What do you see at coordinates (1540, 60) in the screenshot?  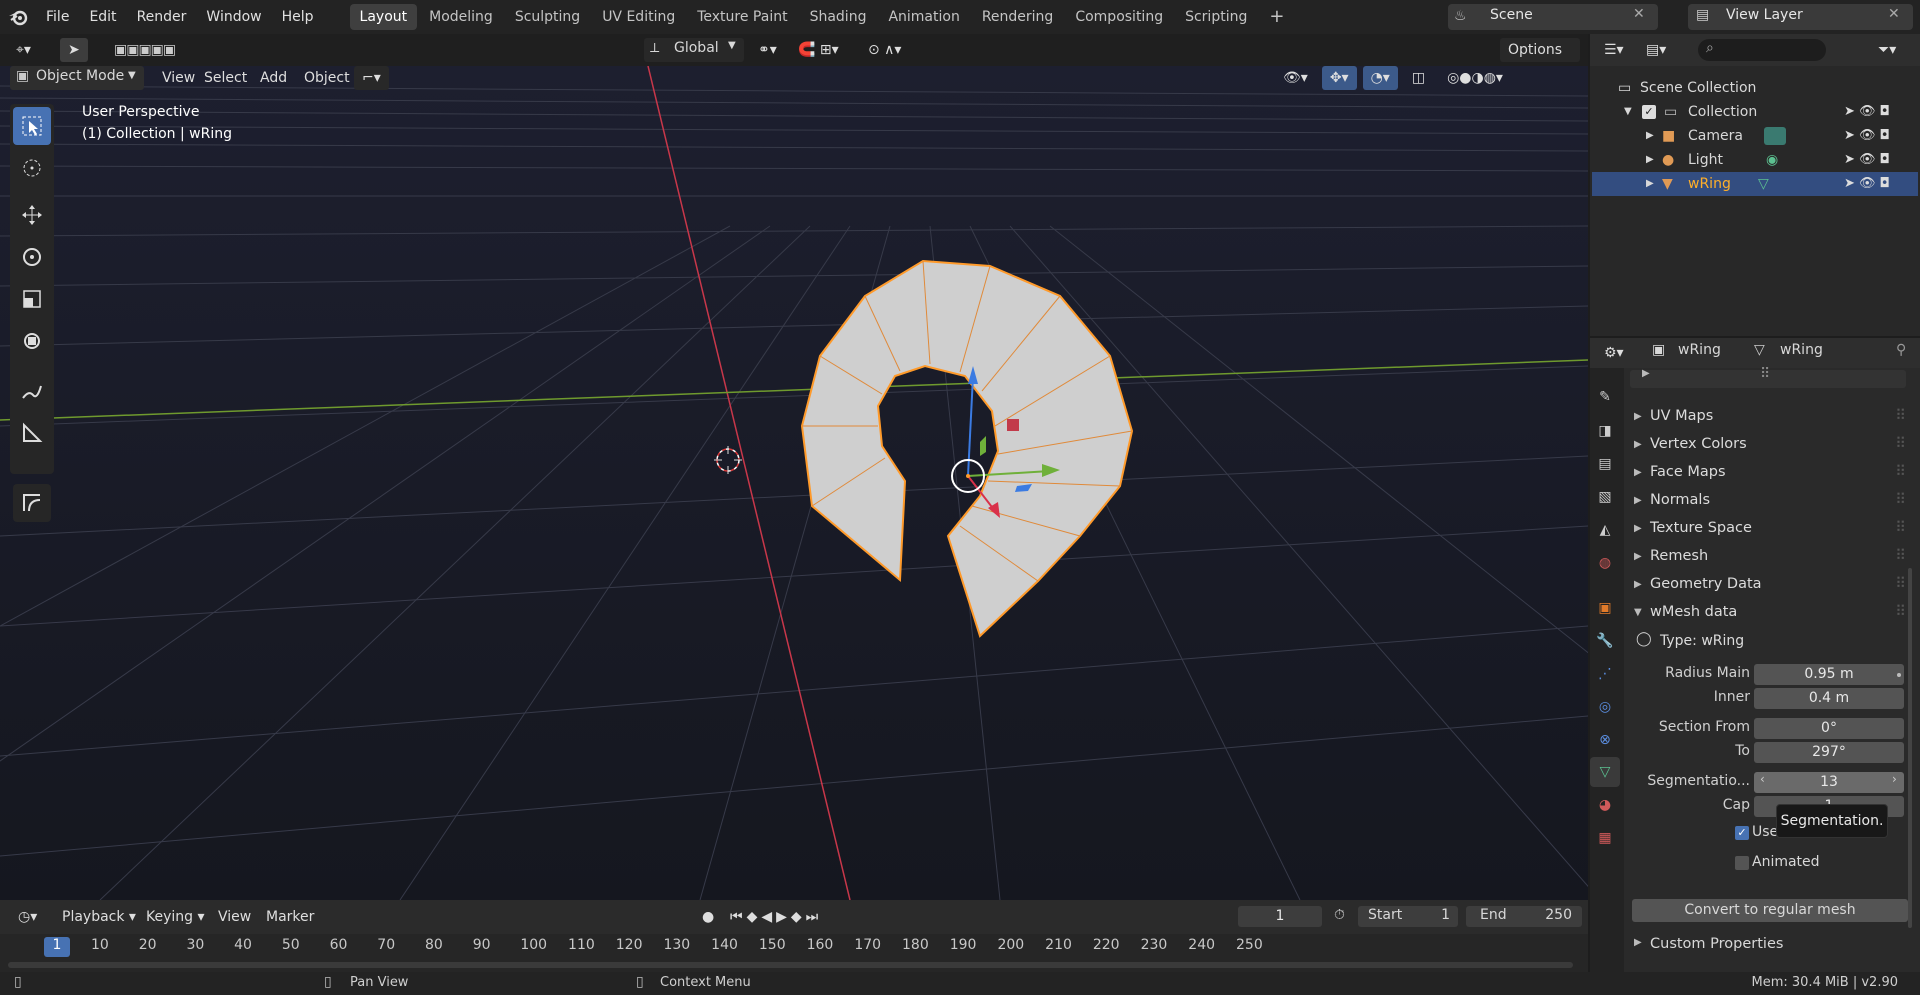 I see `options-button: Options ▾` at bounding box center [1540, 60].